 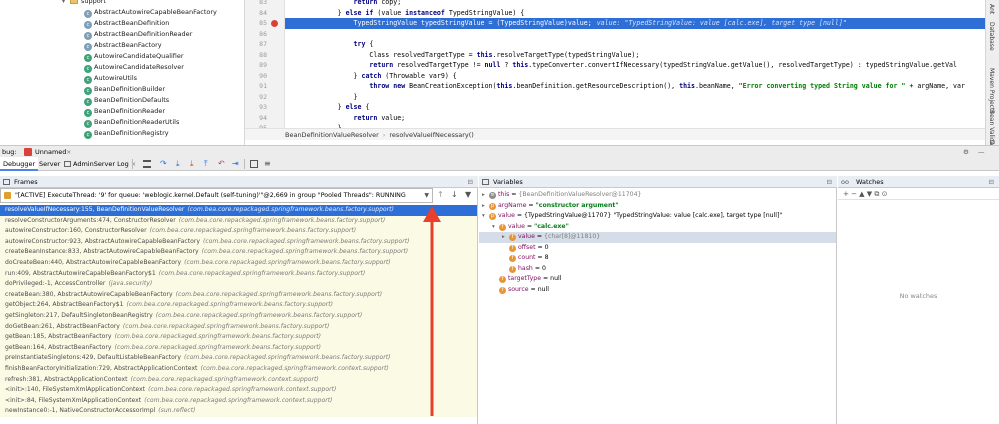 I want to click on variable-row: f hash = 0, so click(x=512, y=269).